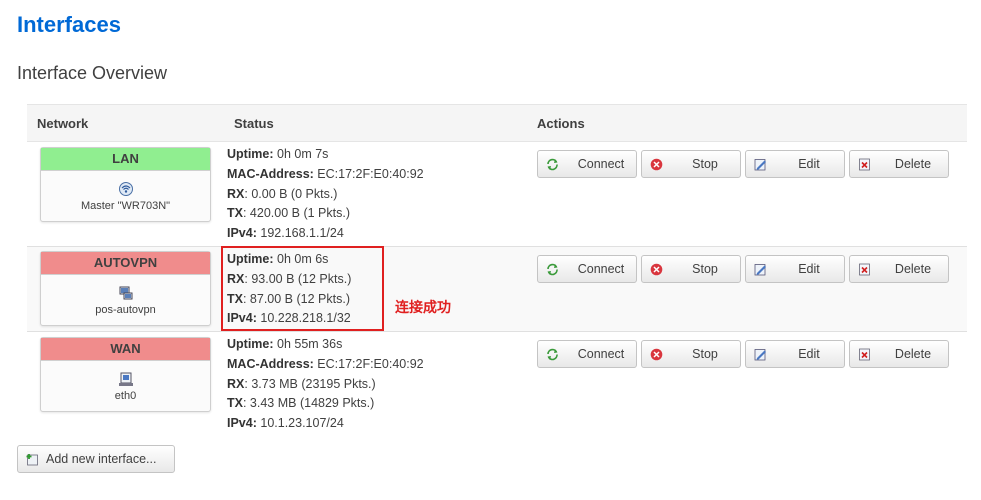  Describe the element at coordinates (285, 344) in the screenshot. I see `status-line: Uptime: 0h 55m 36s` at that location.